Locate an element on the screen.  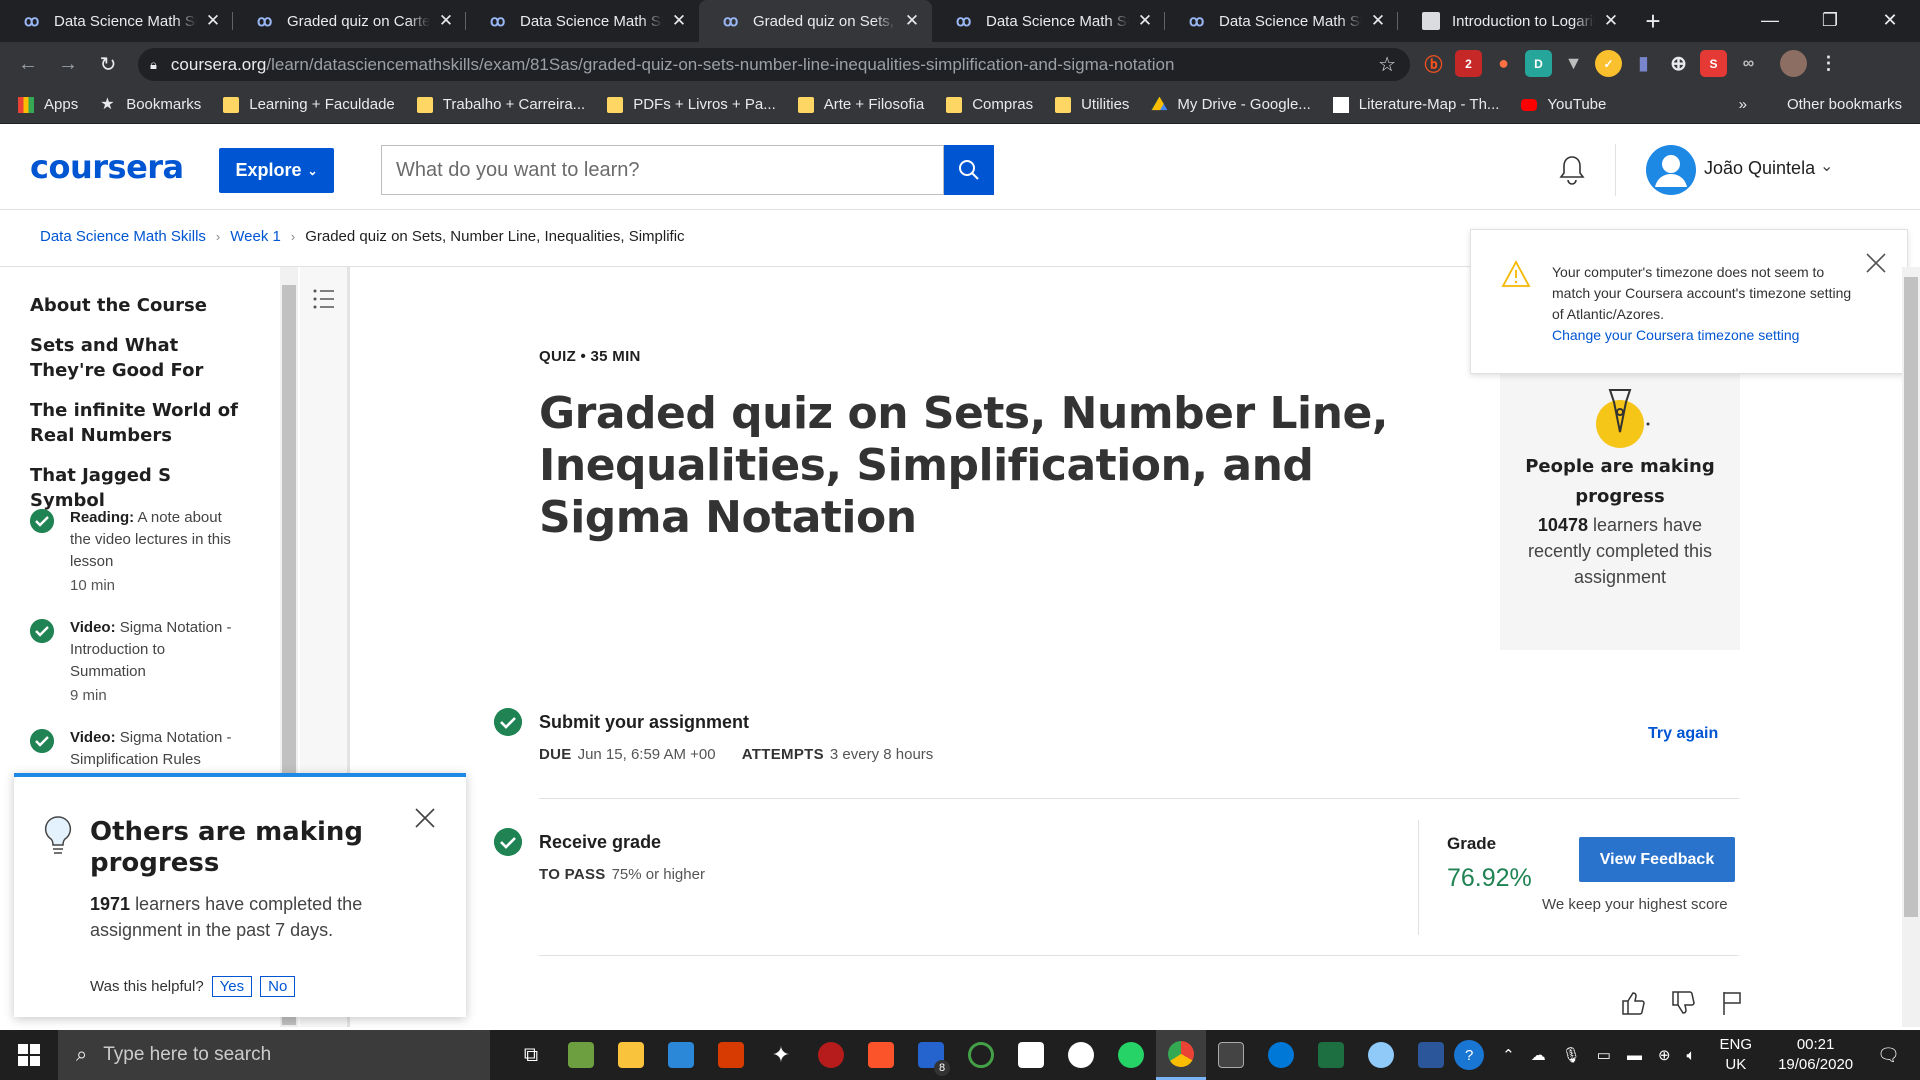
extension-check-icon: ✓ is located at coordinates (1608, 63).